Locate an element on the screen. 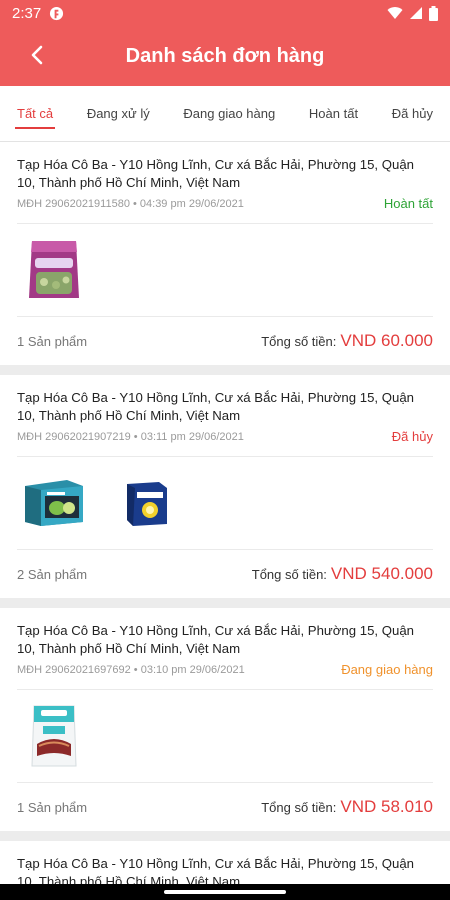 This screenshot has width=450, height=900. order-summary: 2 Sản phẩm Tổng số tiền: VND 540.000 is located at coordinates (225, 574).